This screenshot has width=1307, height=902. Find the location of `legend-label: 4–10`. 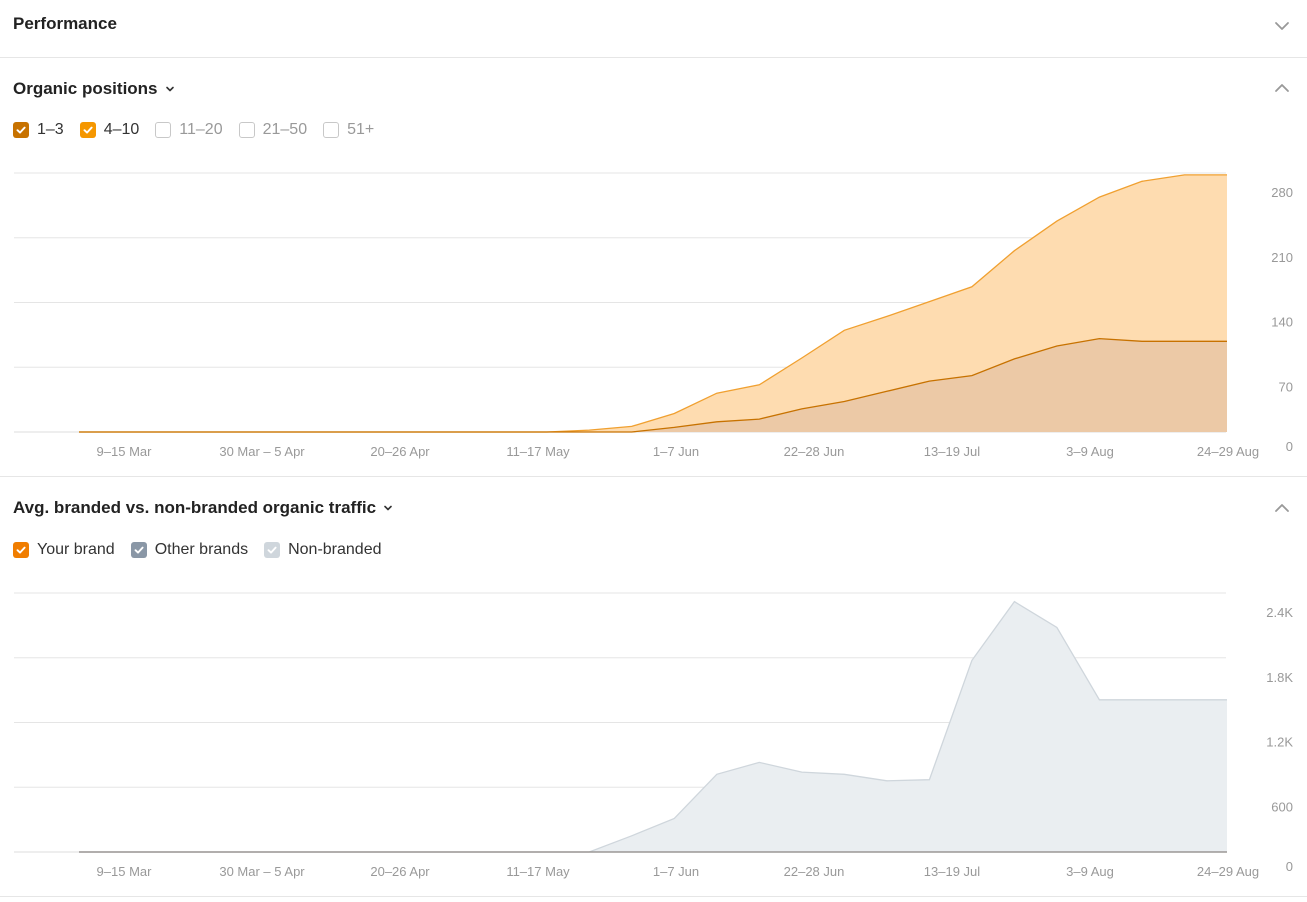

legend-label: 4–10 is located at coordinates (121, 129).